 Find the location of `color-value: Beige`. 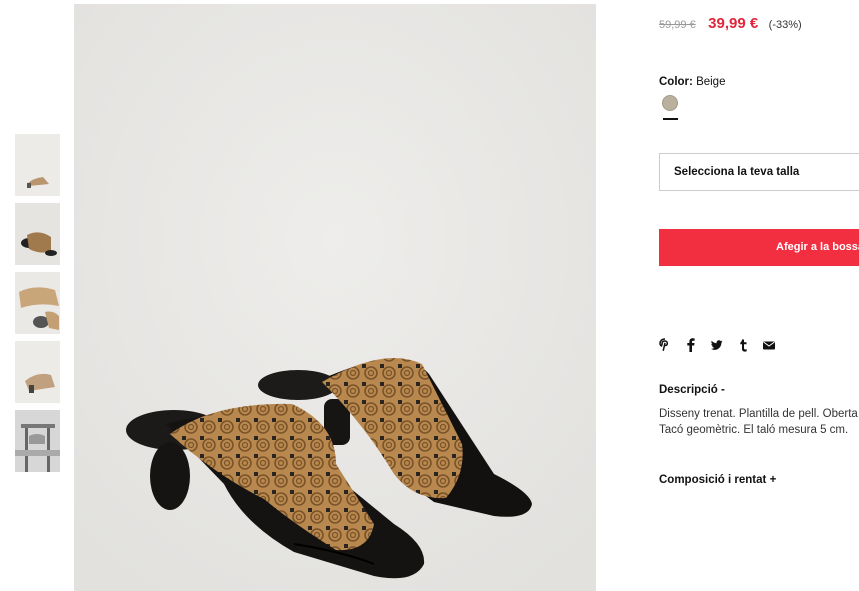

color-value: Beige is located at coordinates (711, 82).